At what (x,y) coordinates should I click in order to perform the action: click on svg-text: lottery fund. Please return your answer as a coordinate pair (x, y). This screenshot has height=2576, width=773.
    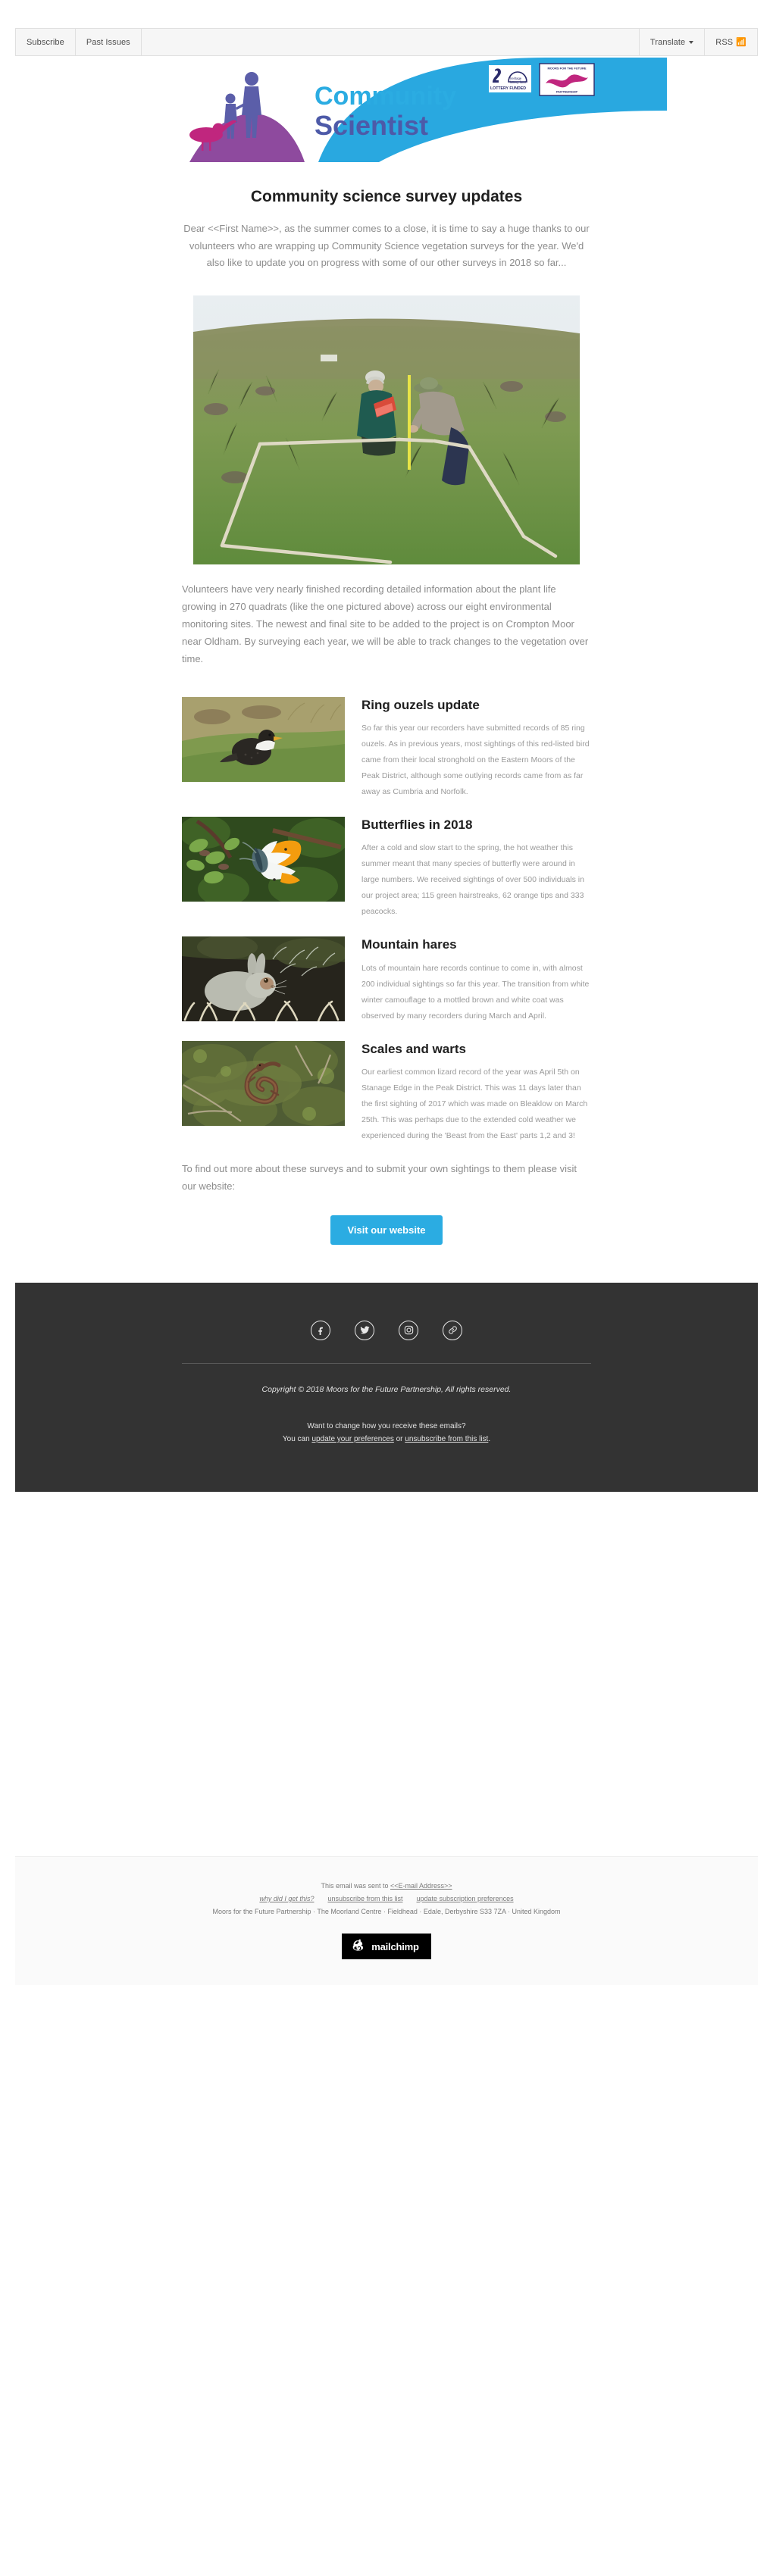
    Looking at the image, I should click on (518, 82).